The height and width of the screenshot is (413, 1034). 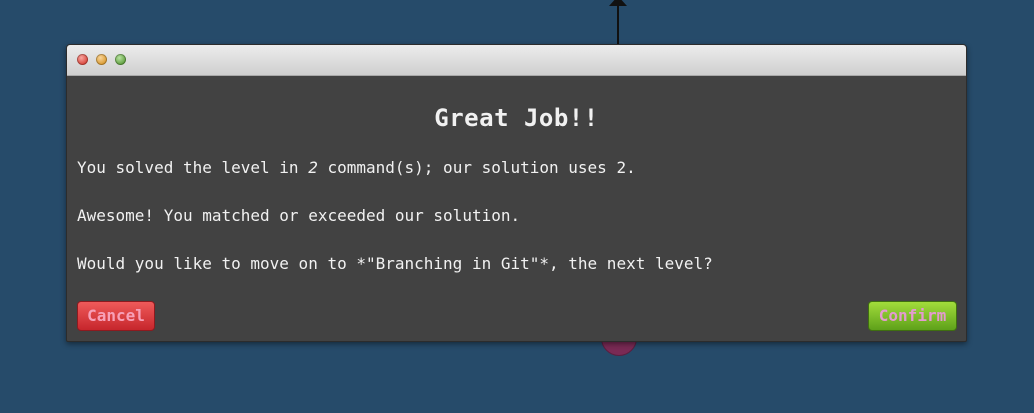 I want to click on arrow-up-icon, so click(x=618, y=3).